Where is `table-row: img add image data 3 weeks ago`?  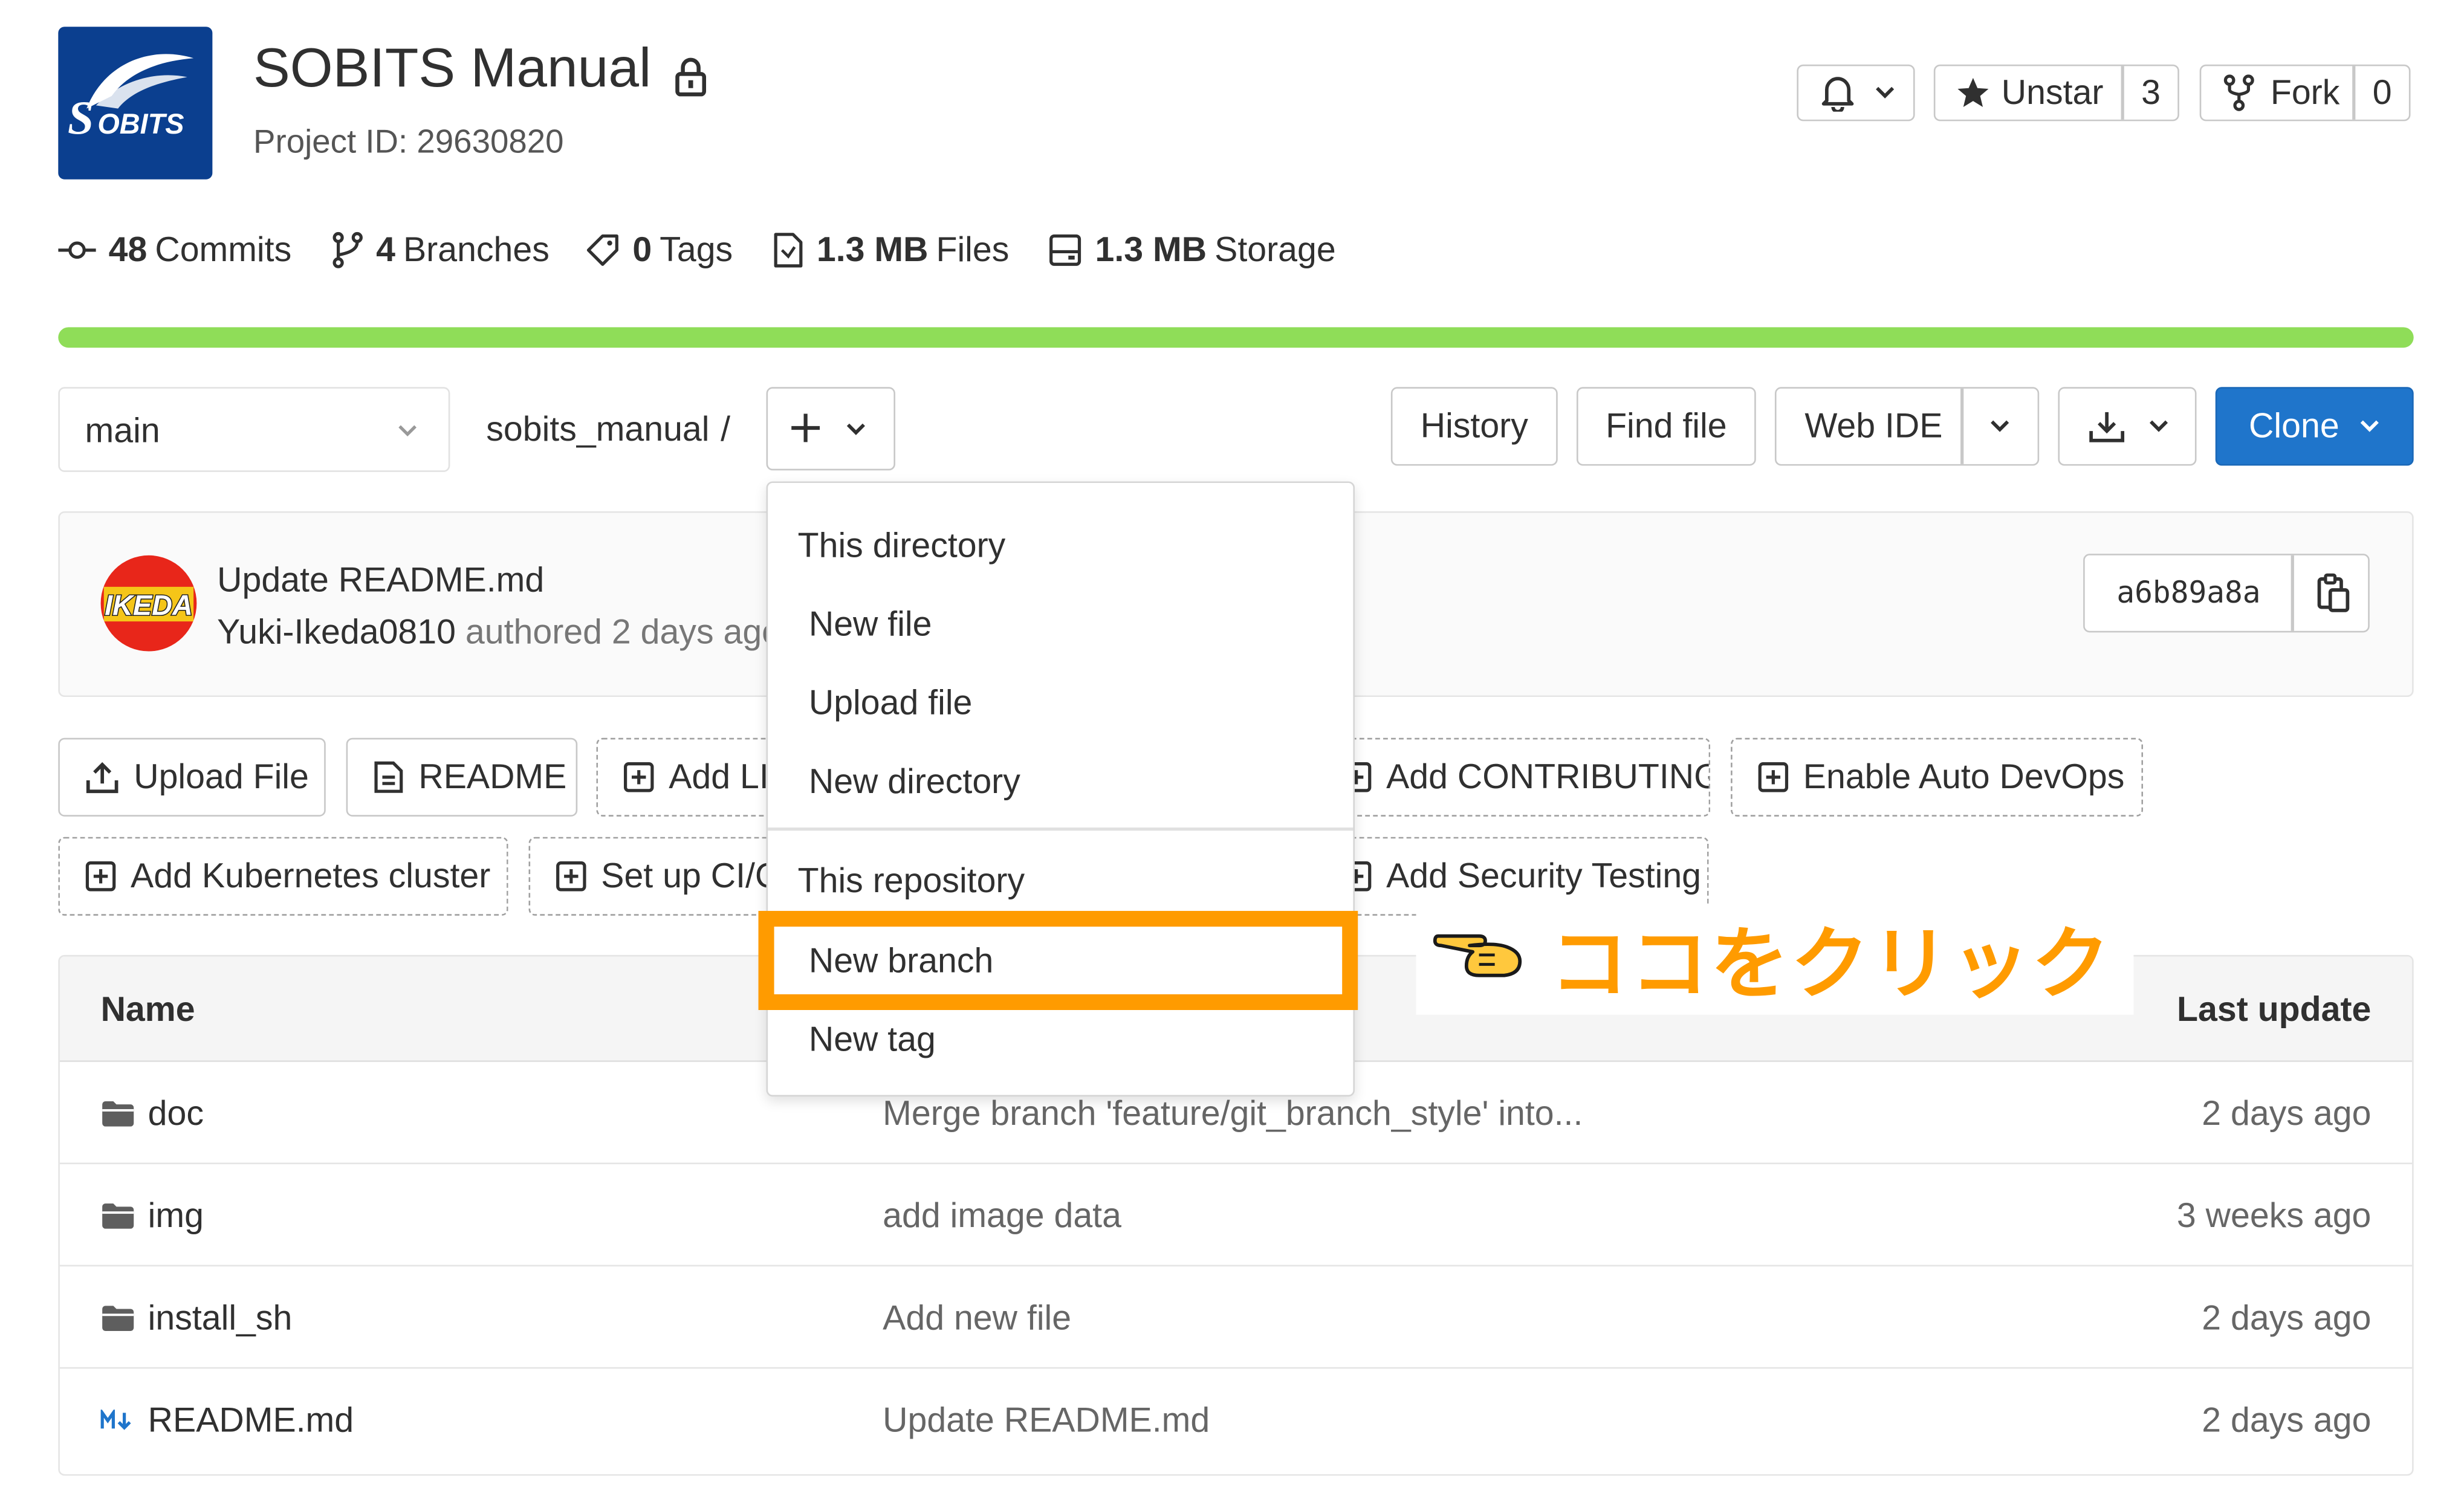
table-row: img add image data 3 weeks ago is located at coordinates (1236, 1215).